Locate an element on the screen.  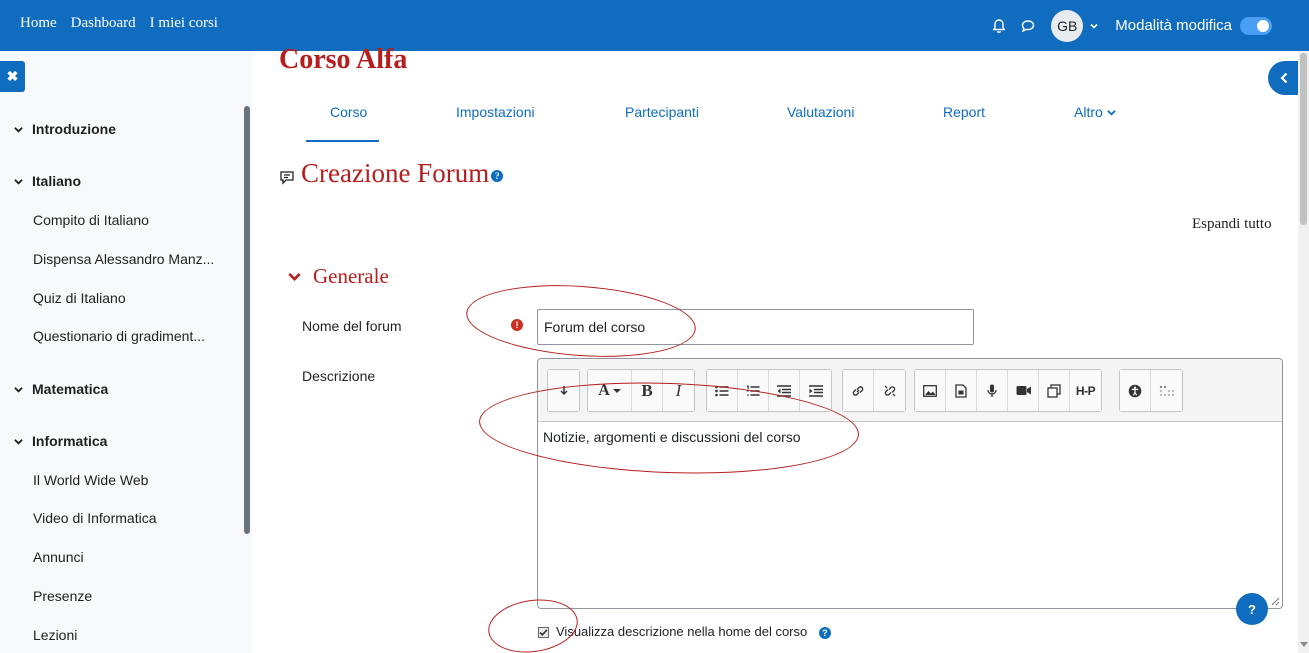
font-style-icon: A is located at coordinates (604, 390).